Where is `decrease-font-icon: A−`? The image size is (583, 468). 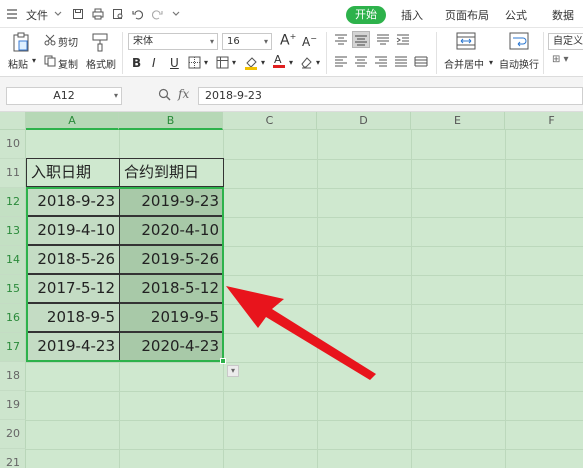
decrease-font-icon: A− is located at coordinates (309, 41).